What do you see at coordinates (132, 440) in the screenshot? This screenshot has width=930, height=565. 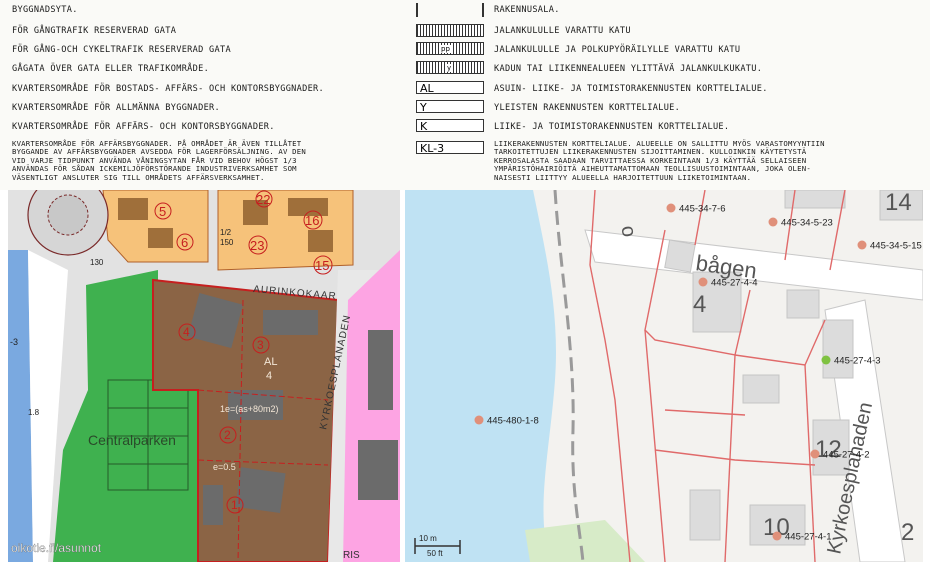 I see `park-label: Centralparken` at bounding box center [132, 440].